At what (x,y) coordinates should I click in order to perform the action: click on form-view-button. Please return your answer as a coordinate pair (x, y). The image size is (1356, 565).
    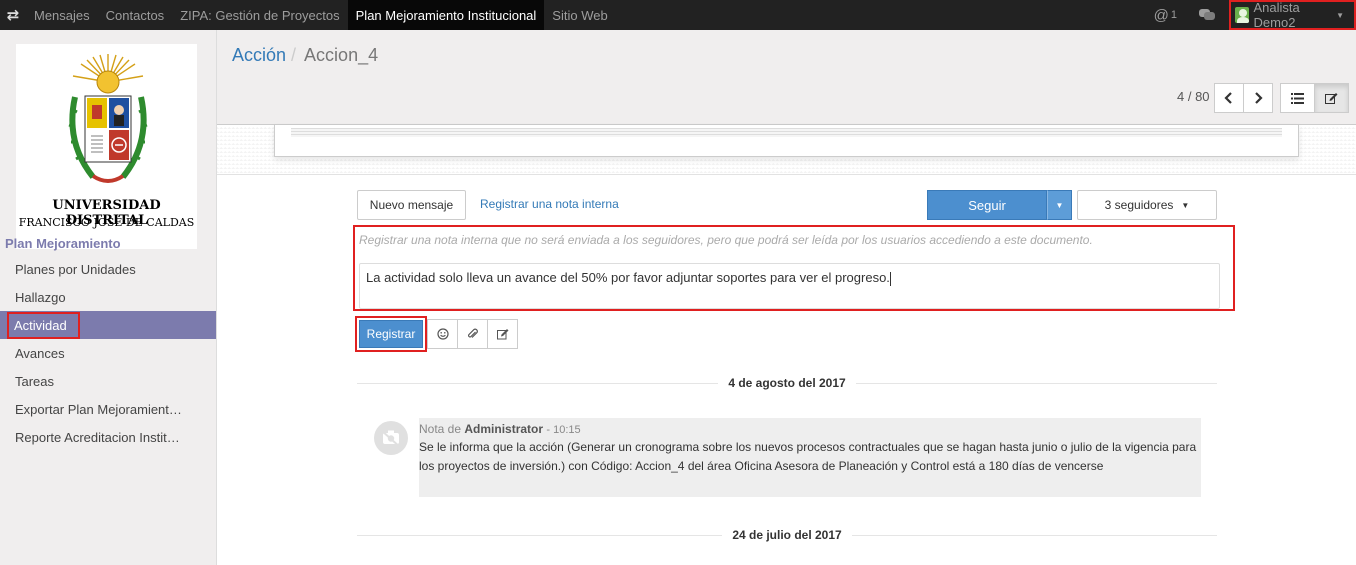
    Looking at the image, I should click on (1331, 98).